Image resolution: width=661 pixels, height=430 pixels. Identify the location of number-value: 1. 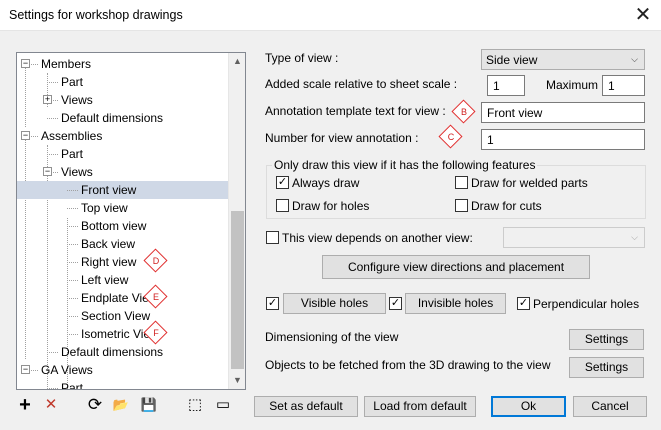
(490, 140).